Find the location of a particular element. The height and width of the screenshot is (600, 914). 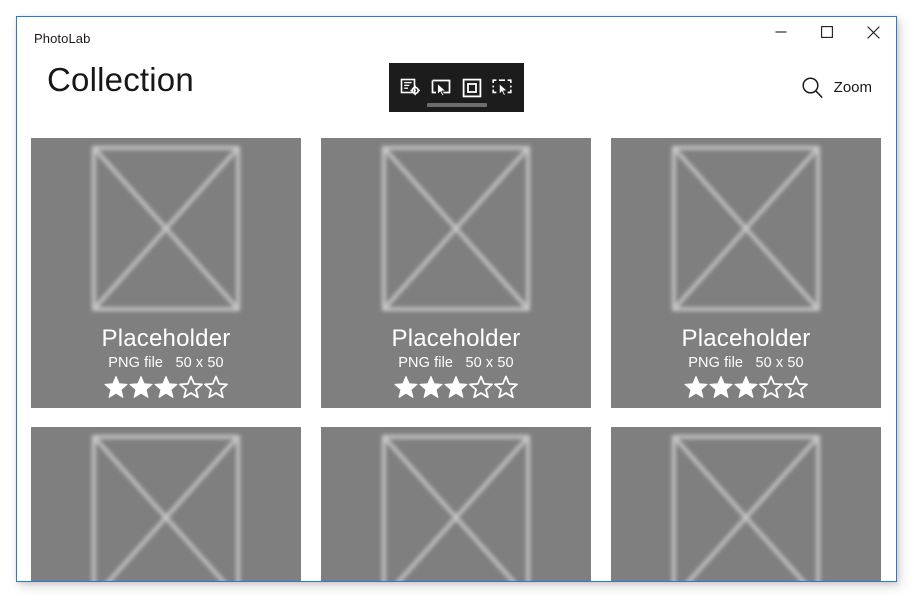

search-icon is located at coordinates (812, 87).